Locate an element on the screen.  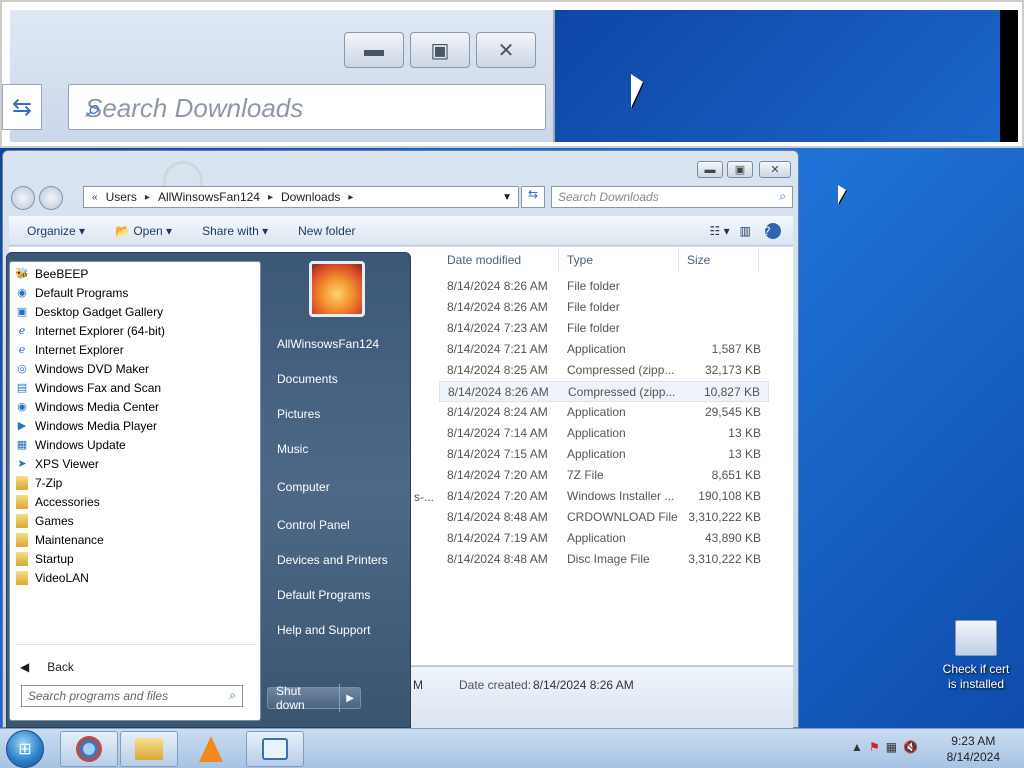
start-link: Devices and Printers is located at coordinates (332, 560).